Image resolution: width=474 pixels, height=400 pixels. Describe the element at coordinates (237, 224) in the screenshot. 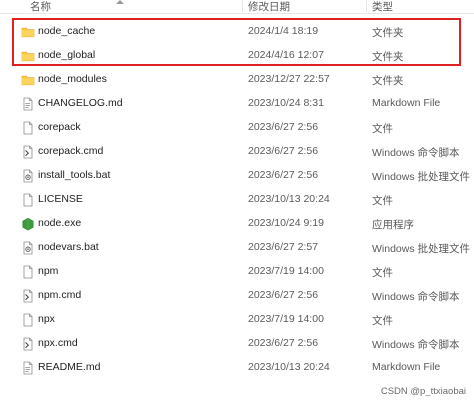

I see `file-row: node.exe 2023/10/24 9:19 应用程序` at that location.